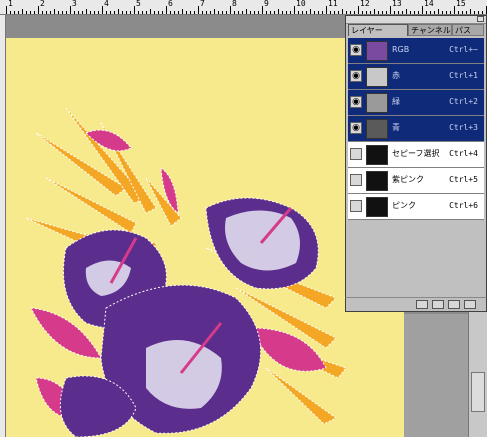 This screenshot has height=437, width=487. What do you see at coordinates (401, 49) in the screenshot?
I see `channel-name: RGB` at bounding box center [401, 49].